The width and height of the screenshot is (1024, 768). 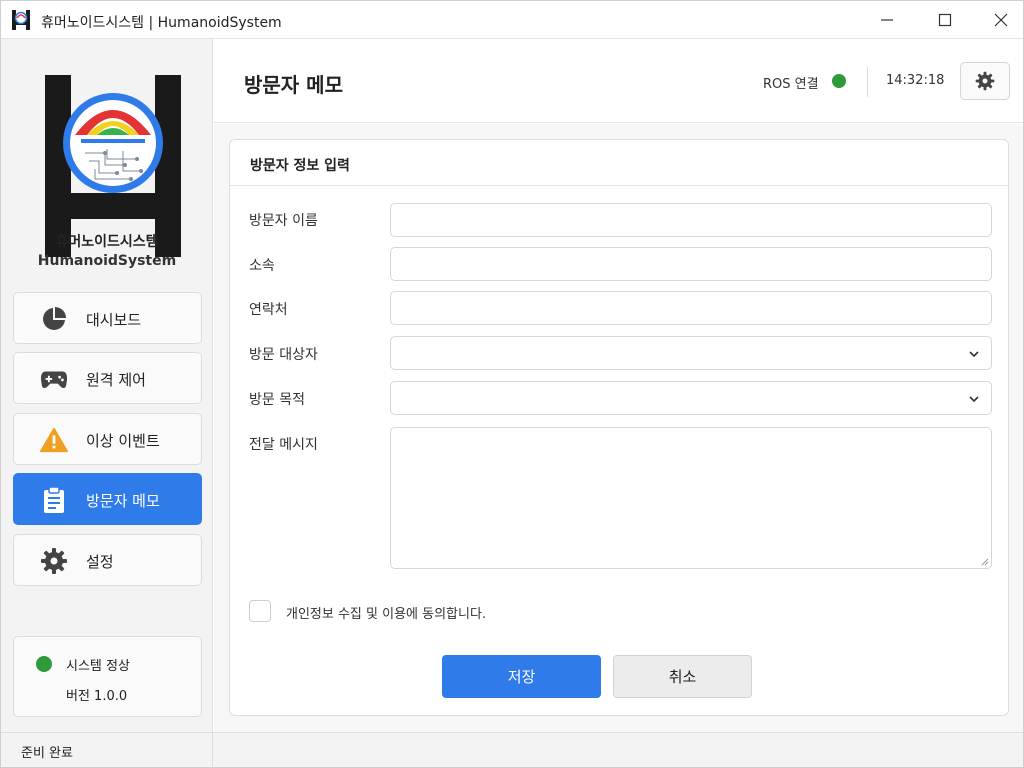 What do you see at coordinates (116, 380) in the screenshot?
I see `sidebar-item-label: 원격 제어` at bounding box center [116, 380].